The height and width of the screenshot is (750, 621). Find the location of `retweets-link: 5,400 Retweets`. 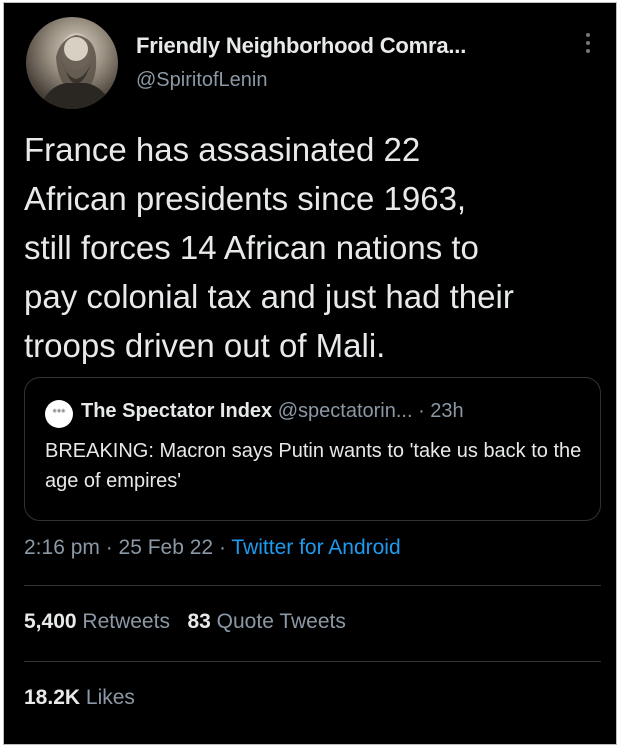

retweets-link: 5,400 Retweets is located at coordinates (97, 621).